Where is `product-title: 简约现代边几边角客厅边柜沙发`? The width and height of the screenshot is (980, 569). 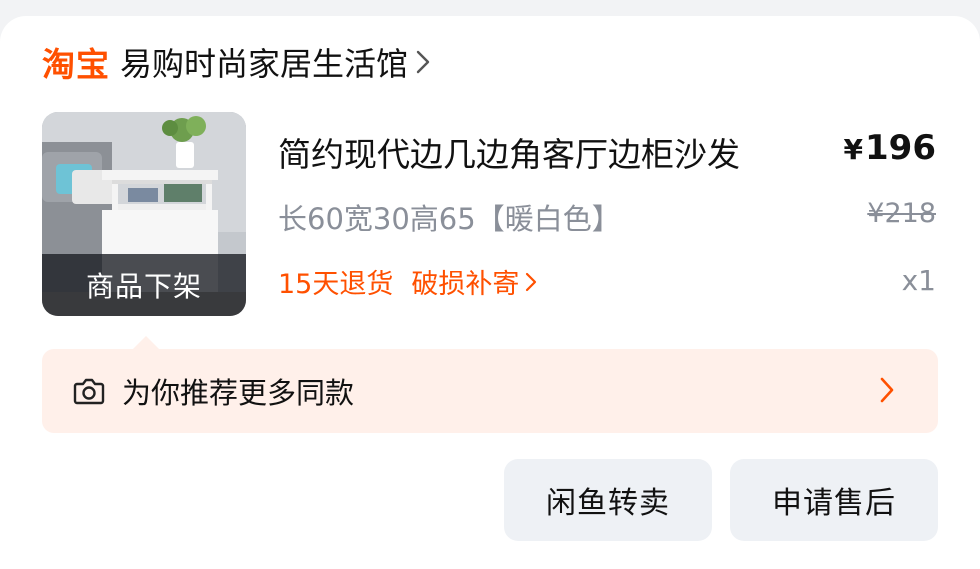
product-title: 简约现代边几边角客厅边柜沙发 is located at coordinates (509, 152).